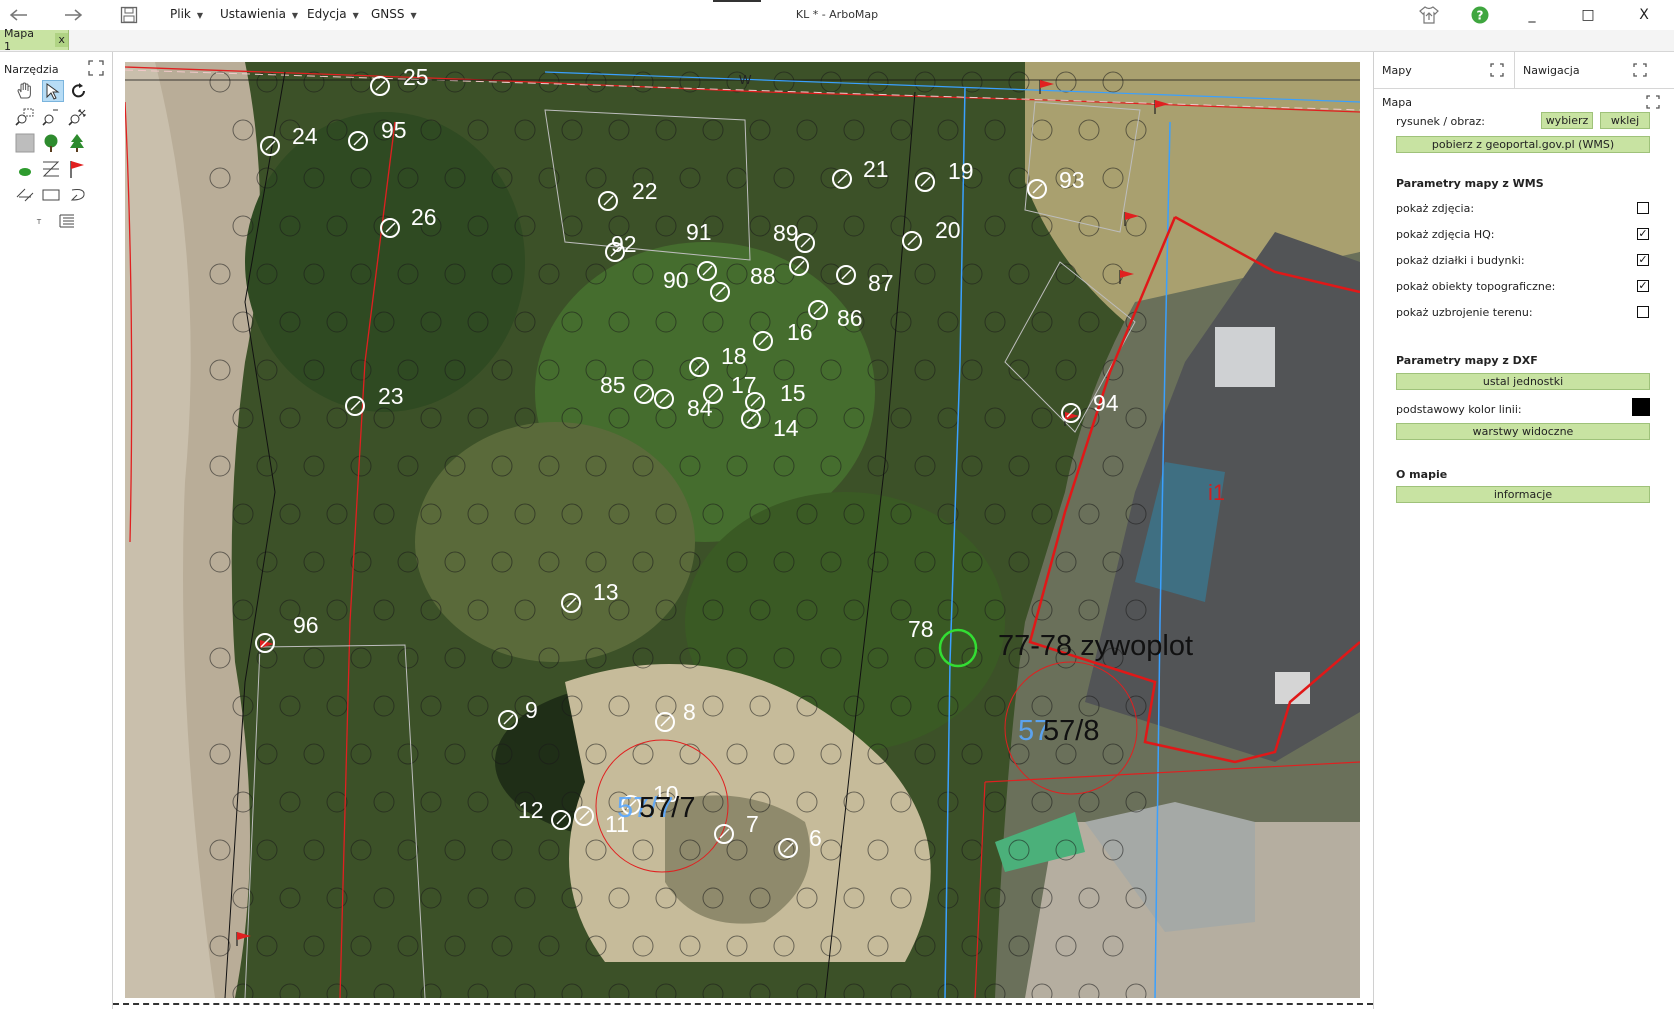 The height and width of the screenshot is (1009, 1674). Describe the element at coordinates (1476, 286) in the screenshot. I see `wms-option-topo-label: pokaż obiekty topograficzne:` at that location.